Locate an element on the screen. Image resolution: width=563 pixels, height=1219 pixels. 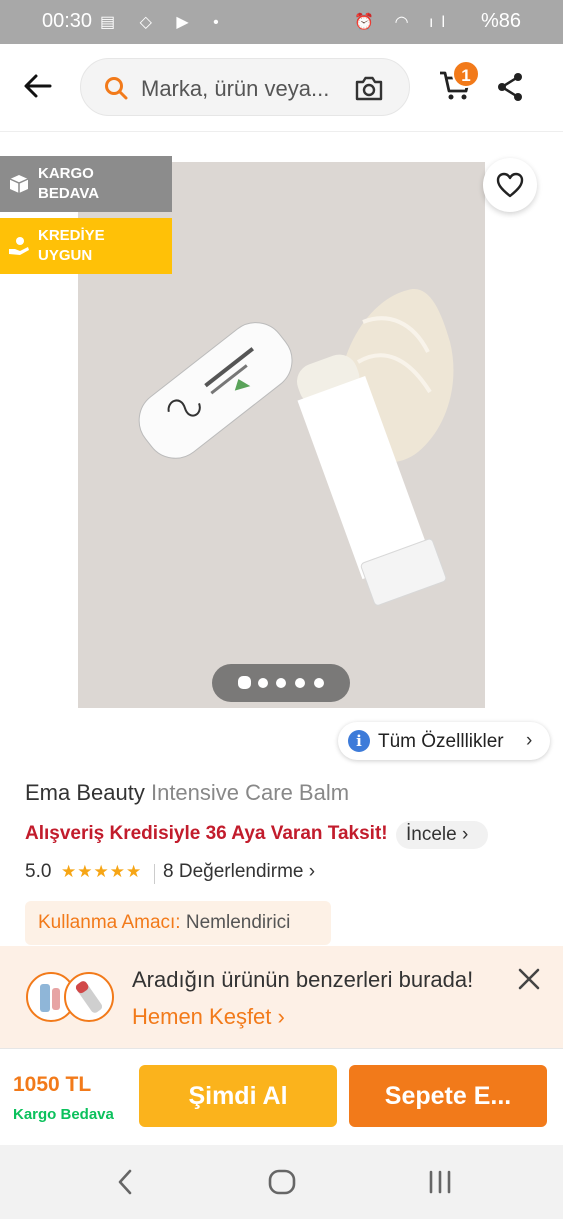
camera-icon is located at coordinates (369, 88).